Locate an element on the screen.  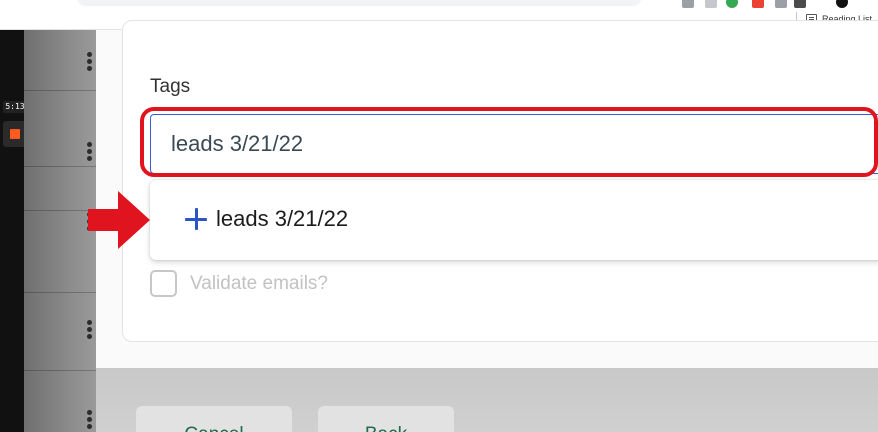
tags-label: Tags is located at coordinates (170, 86).